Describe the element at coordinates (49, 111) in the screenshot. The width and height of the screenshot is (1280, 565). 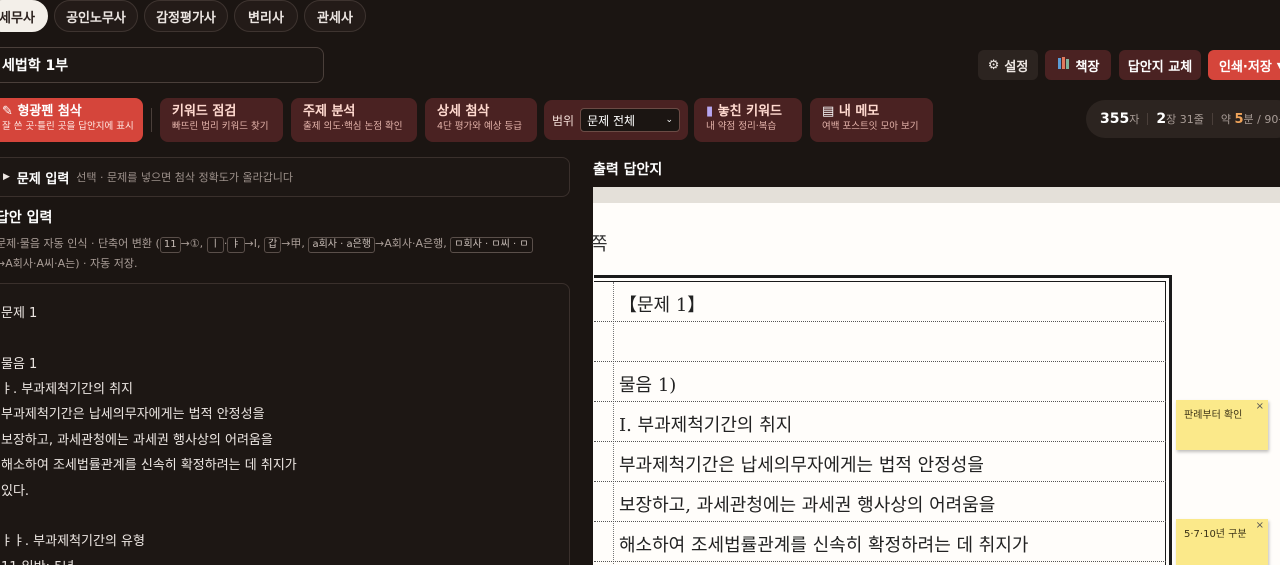
I see `highlighter-title: 형광펜 첨삭` at that location.